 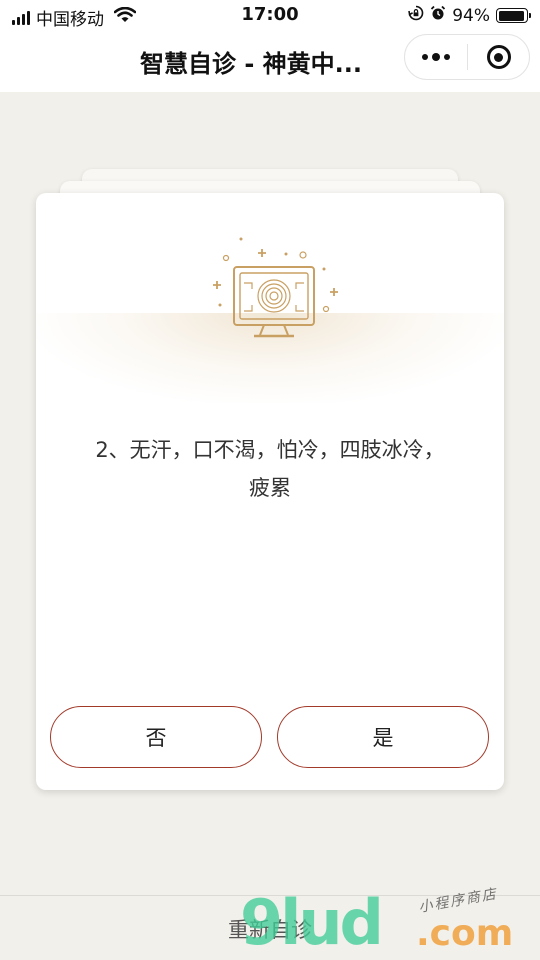 What do you see at coordinates (270, 15) in the screenshot?
I see `status-bar: 中国移动 17:00 94%` at bounding box center [270, 15].